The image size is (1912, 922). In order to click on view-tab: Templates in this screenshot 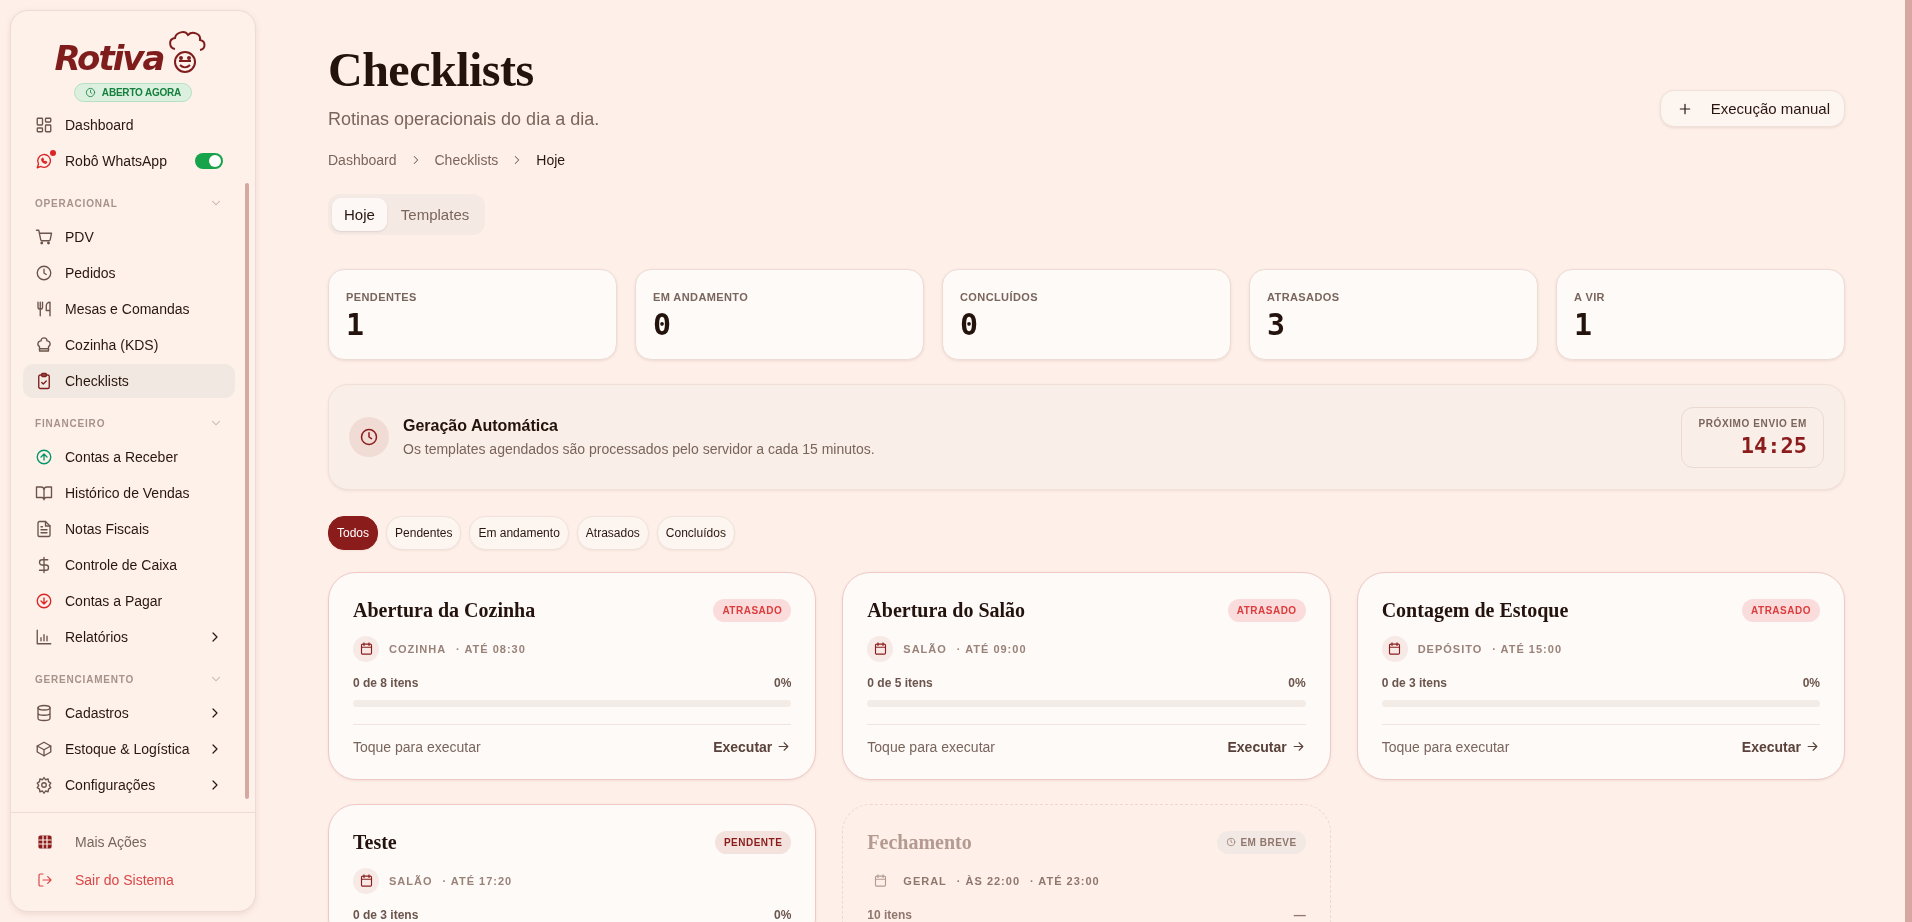, I will do `click(435, 214)`.